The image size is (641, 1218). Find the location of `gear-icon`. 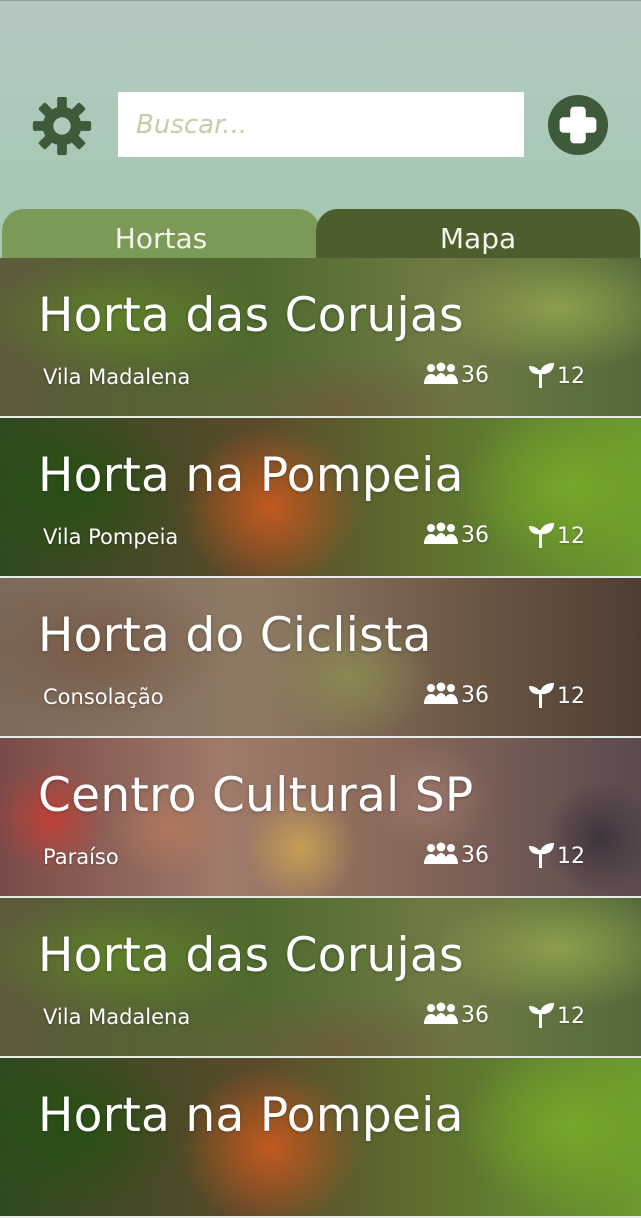

gear-icon is located at coordinates (62, 126).